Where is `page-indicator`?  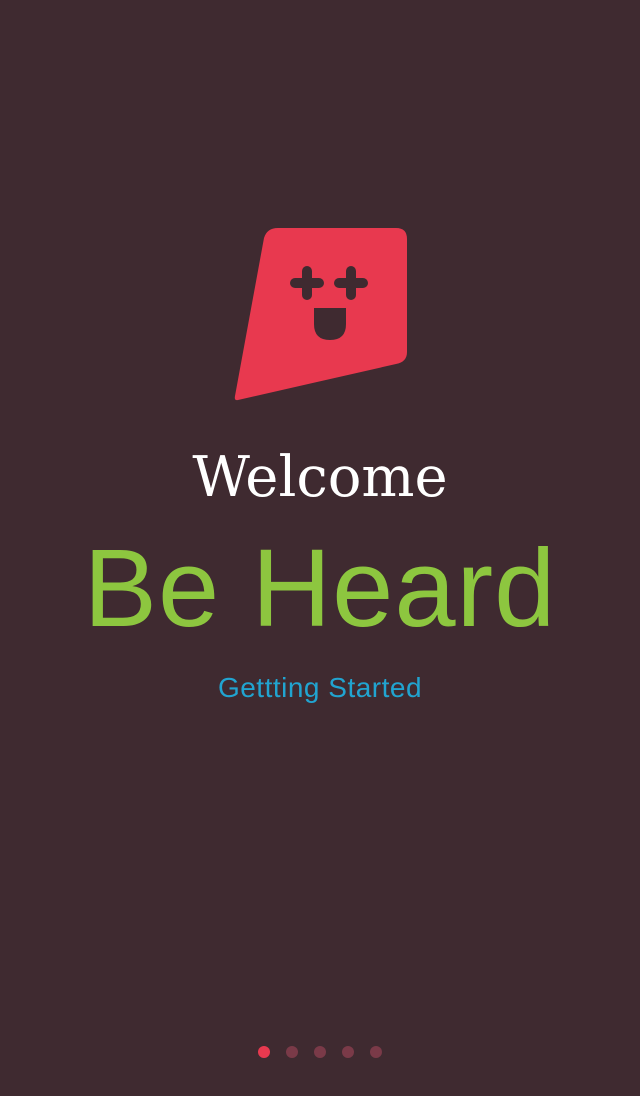 page-indicator is located at coordinates (320, 1052).